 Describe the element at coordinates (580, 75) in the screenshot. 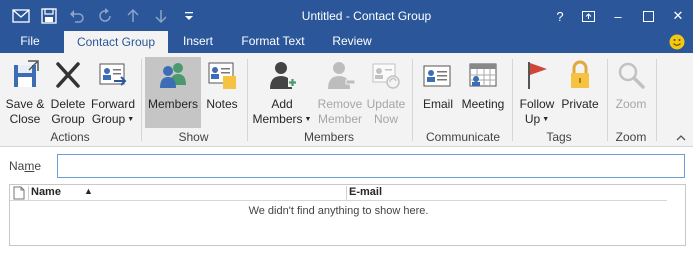

I see `lock-icon` at that location.